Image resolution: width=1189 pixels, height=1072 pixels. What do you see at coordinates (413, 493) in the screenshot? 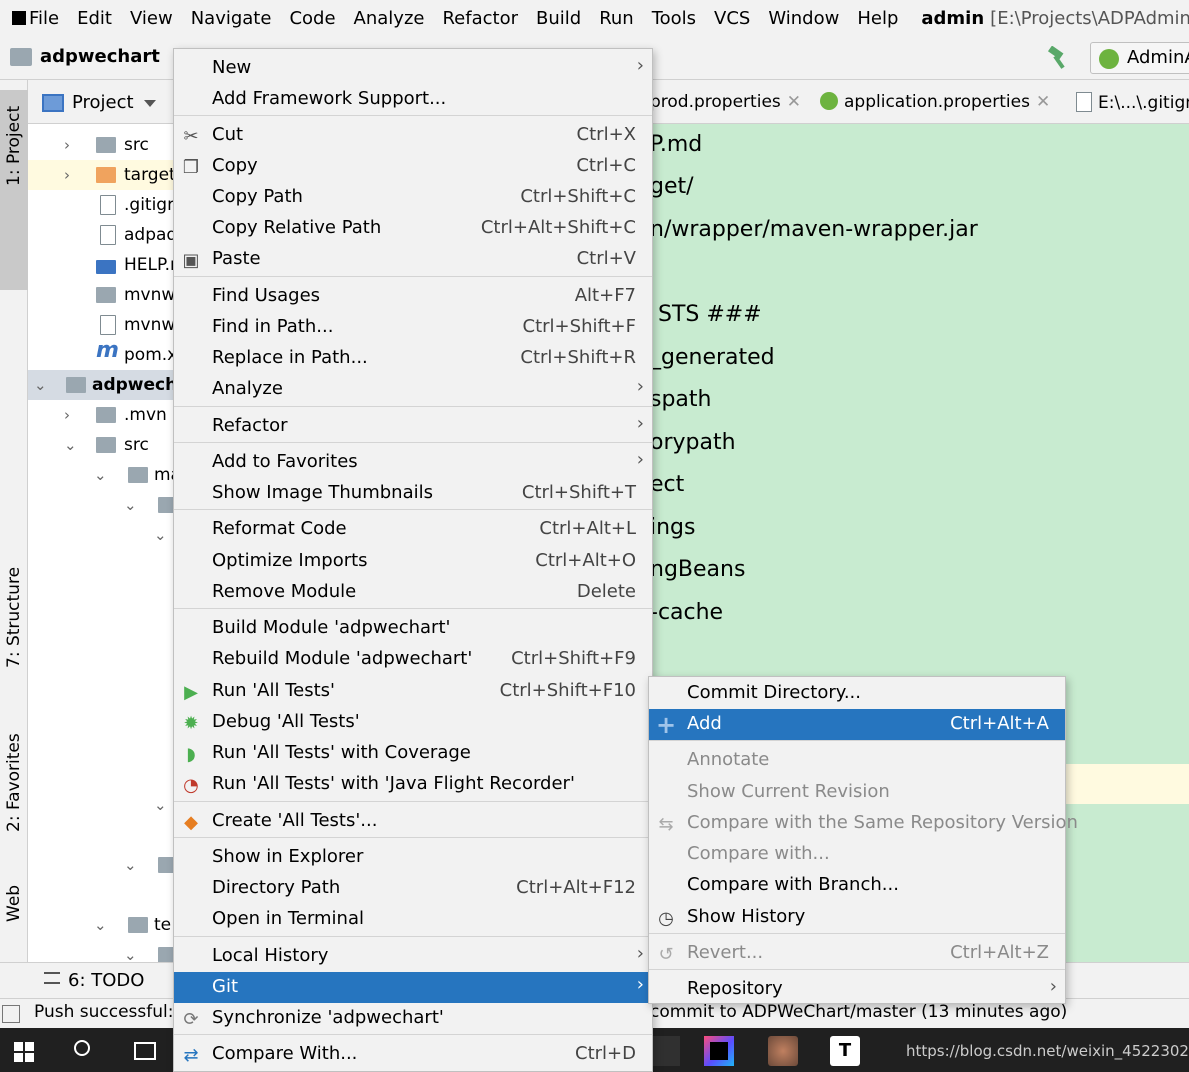
I see `menu-item-show-image-thumbnails: Show Image Thumbnails Ctrl+Shift+T` at bounding box center [413, 493].